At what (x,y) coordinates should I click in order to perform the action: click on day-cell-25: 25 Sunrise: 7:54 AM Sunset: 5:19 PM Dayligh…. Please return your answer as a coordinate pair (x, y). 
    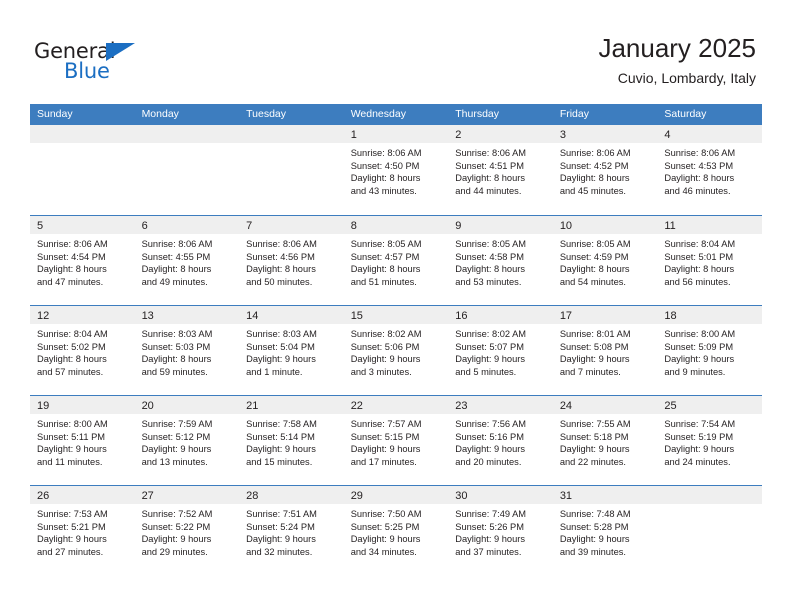
    Looking at the image, I should click on (709, 440).